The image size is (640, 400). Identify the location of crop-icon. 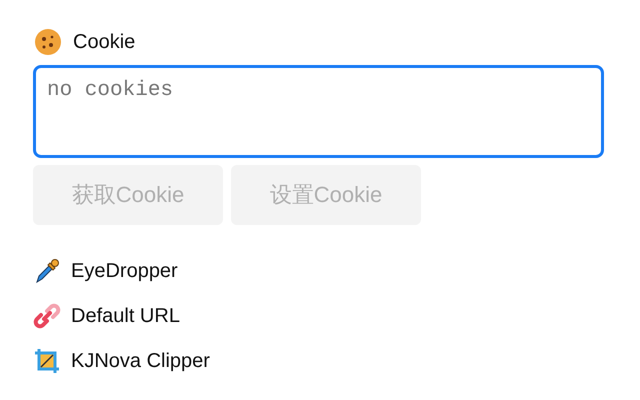
(47, 361).